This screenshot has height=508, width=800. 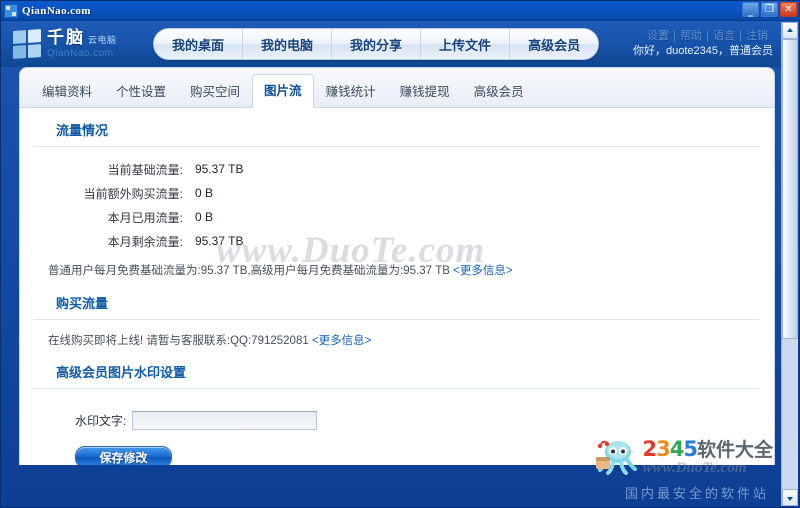 I want to click on tab-buy-space: 购买空间, so click(x=215, y=91).